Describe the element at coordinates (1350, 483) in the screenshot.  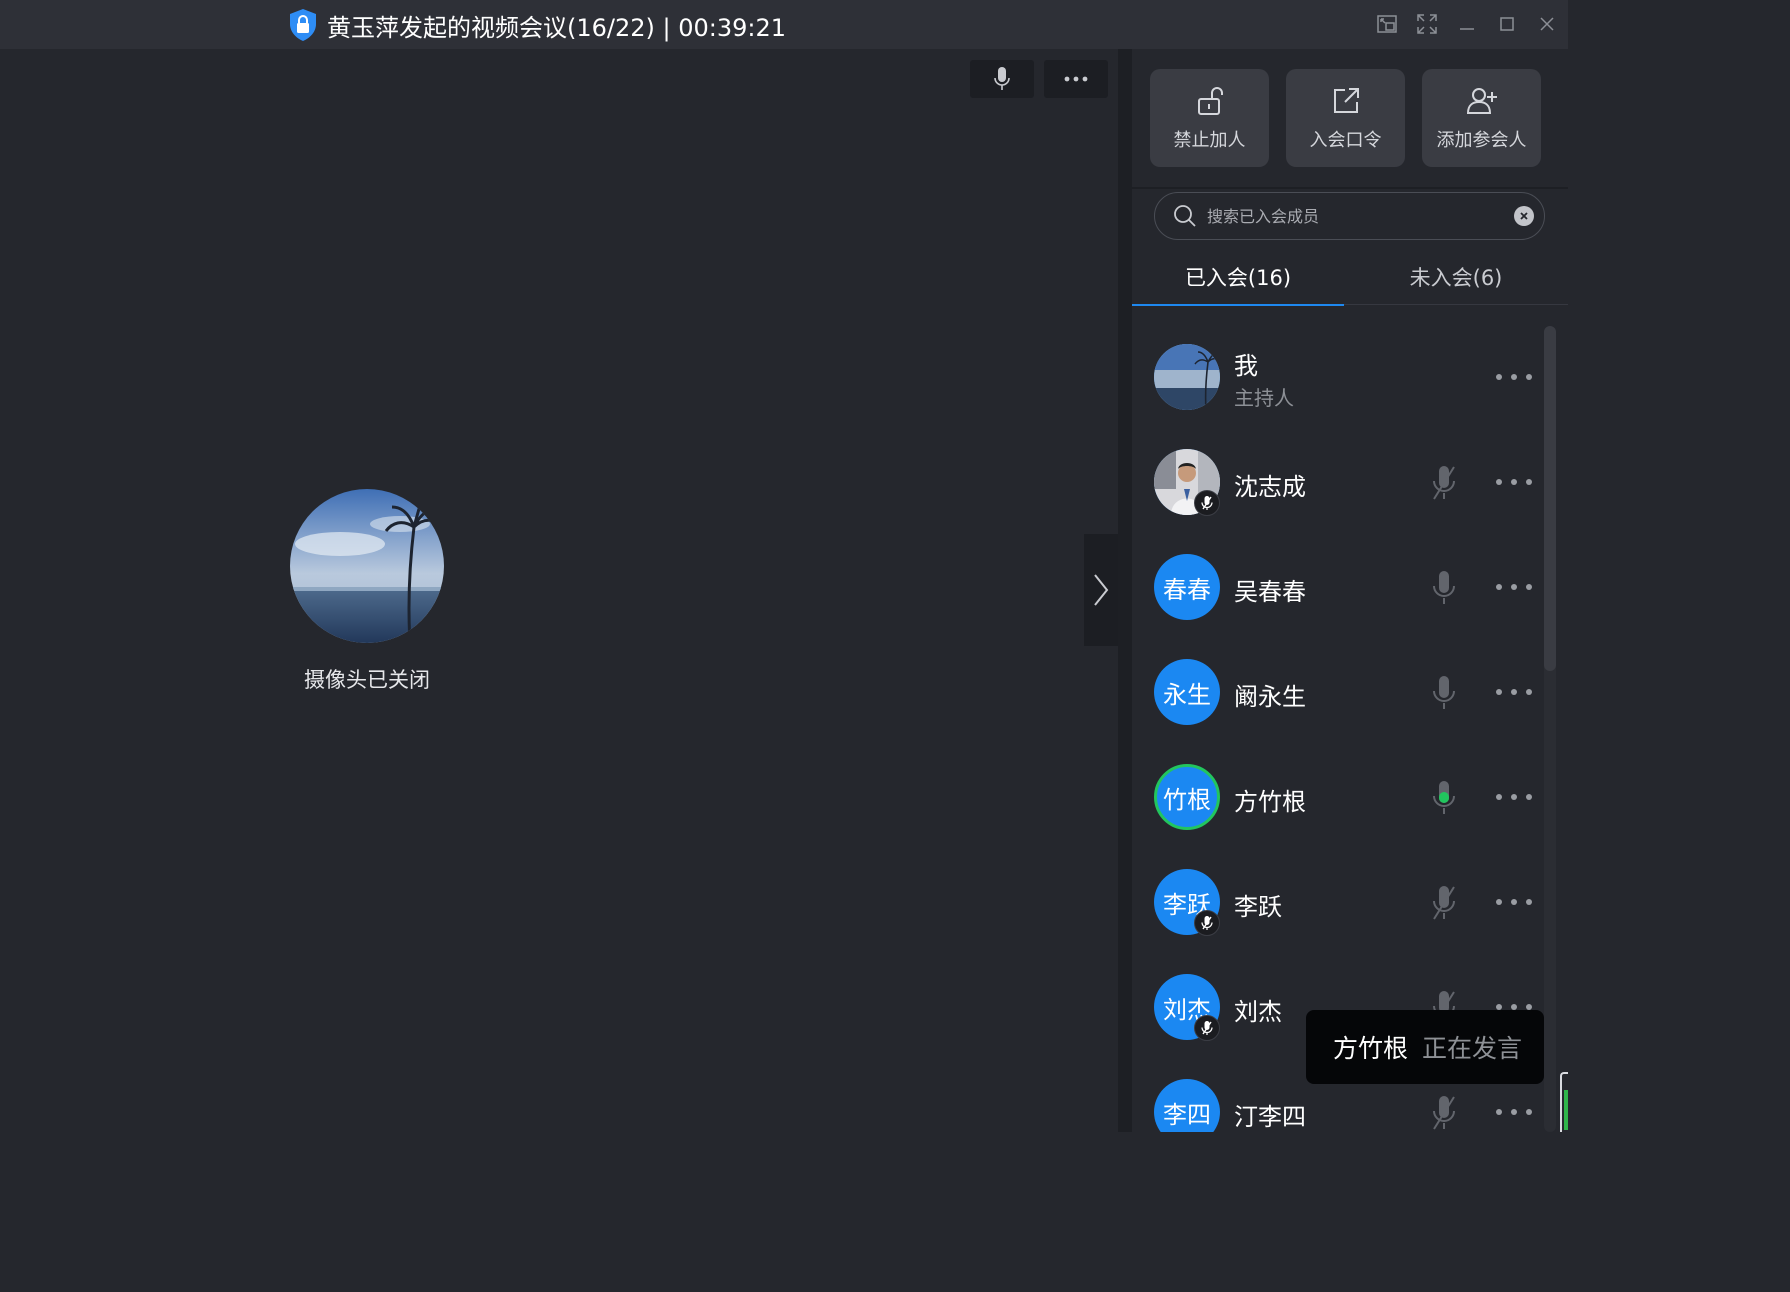
I see `member-row: 沈志成` at that location.